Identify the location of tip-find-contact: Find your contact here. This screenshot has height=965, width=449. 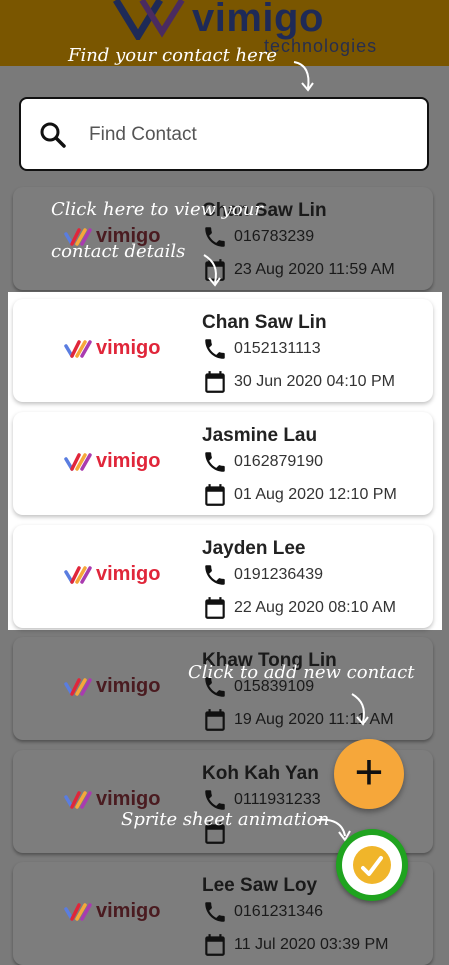
(173, 55).